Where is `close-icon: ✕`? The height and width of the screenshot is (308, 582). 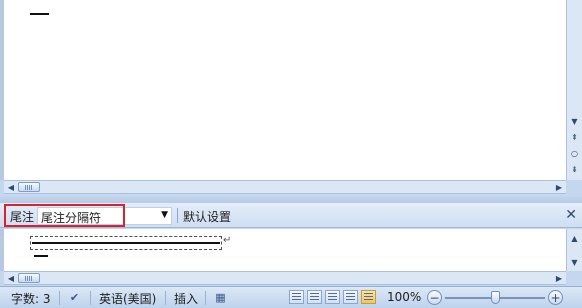 close-icon: ✕ is located at coordinates (571, 215).